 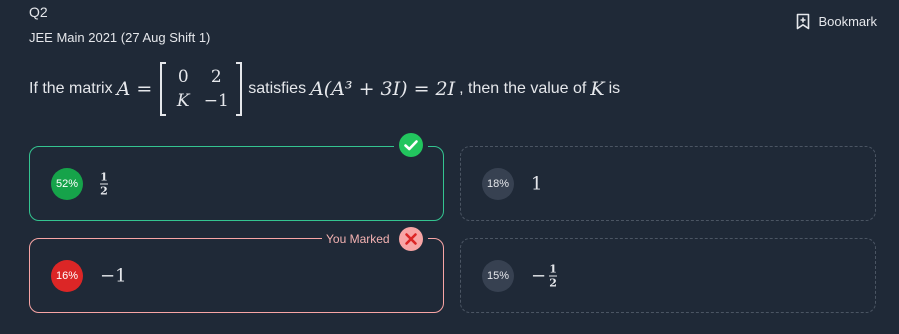 What do you see at coordinates (668, 183) in the screenshot?
I see `option-b: 18% 1` at bounding box center [668, 183].